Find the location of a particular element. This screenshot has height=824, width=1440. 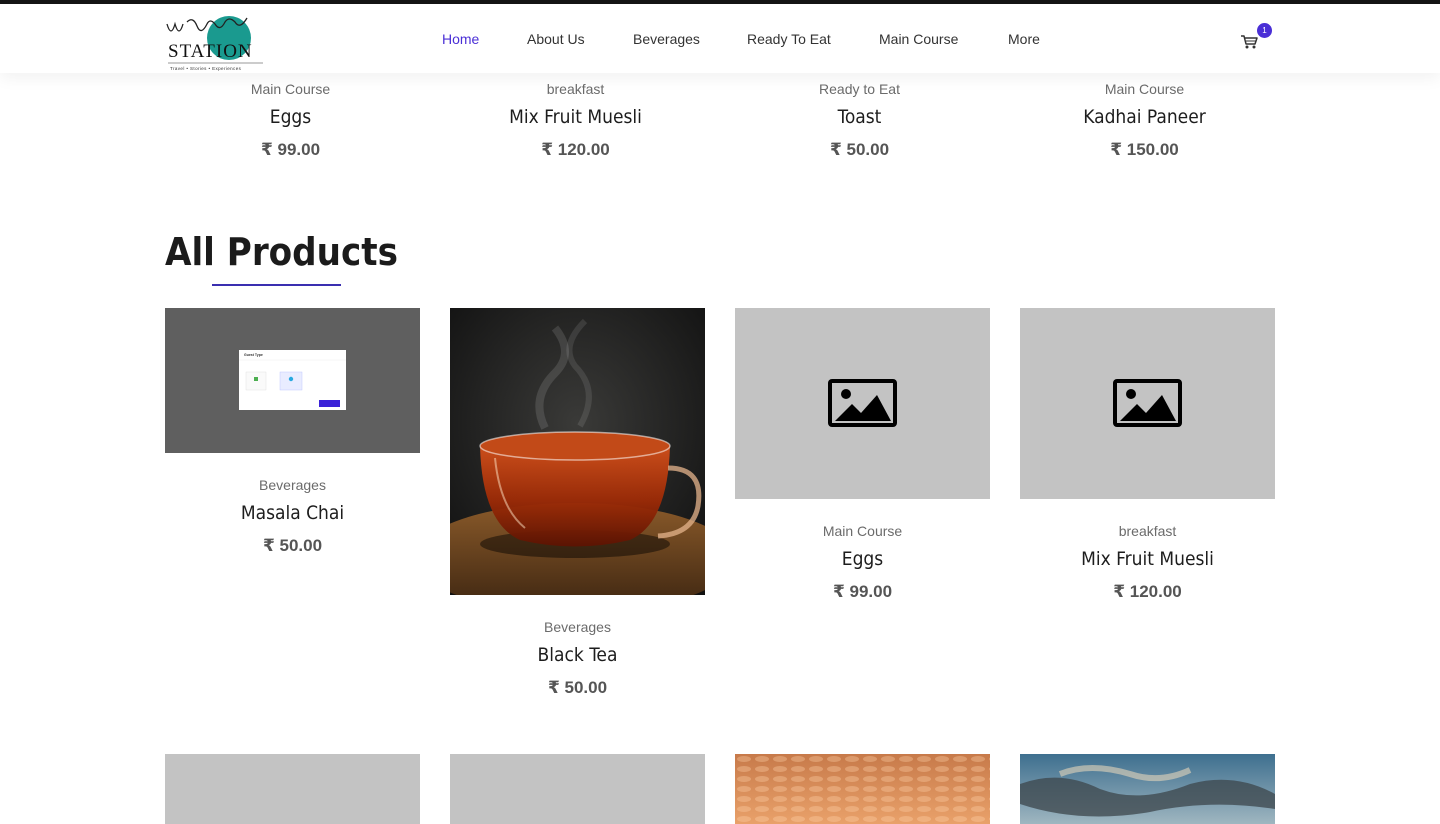

cart-count-badge: 1 is located at coordinates (1264, 30).